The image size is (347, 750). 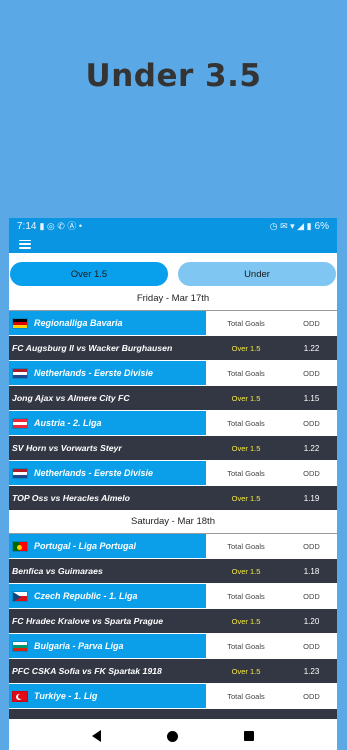 What do you see at coordinates (96, 736) in the screenshot?
I see `back-icon` at bounding box center [96, 736].